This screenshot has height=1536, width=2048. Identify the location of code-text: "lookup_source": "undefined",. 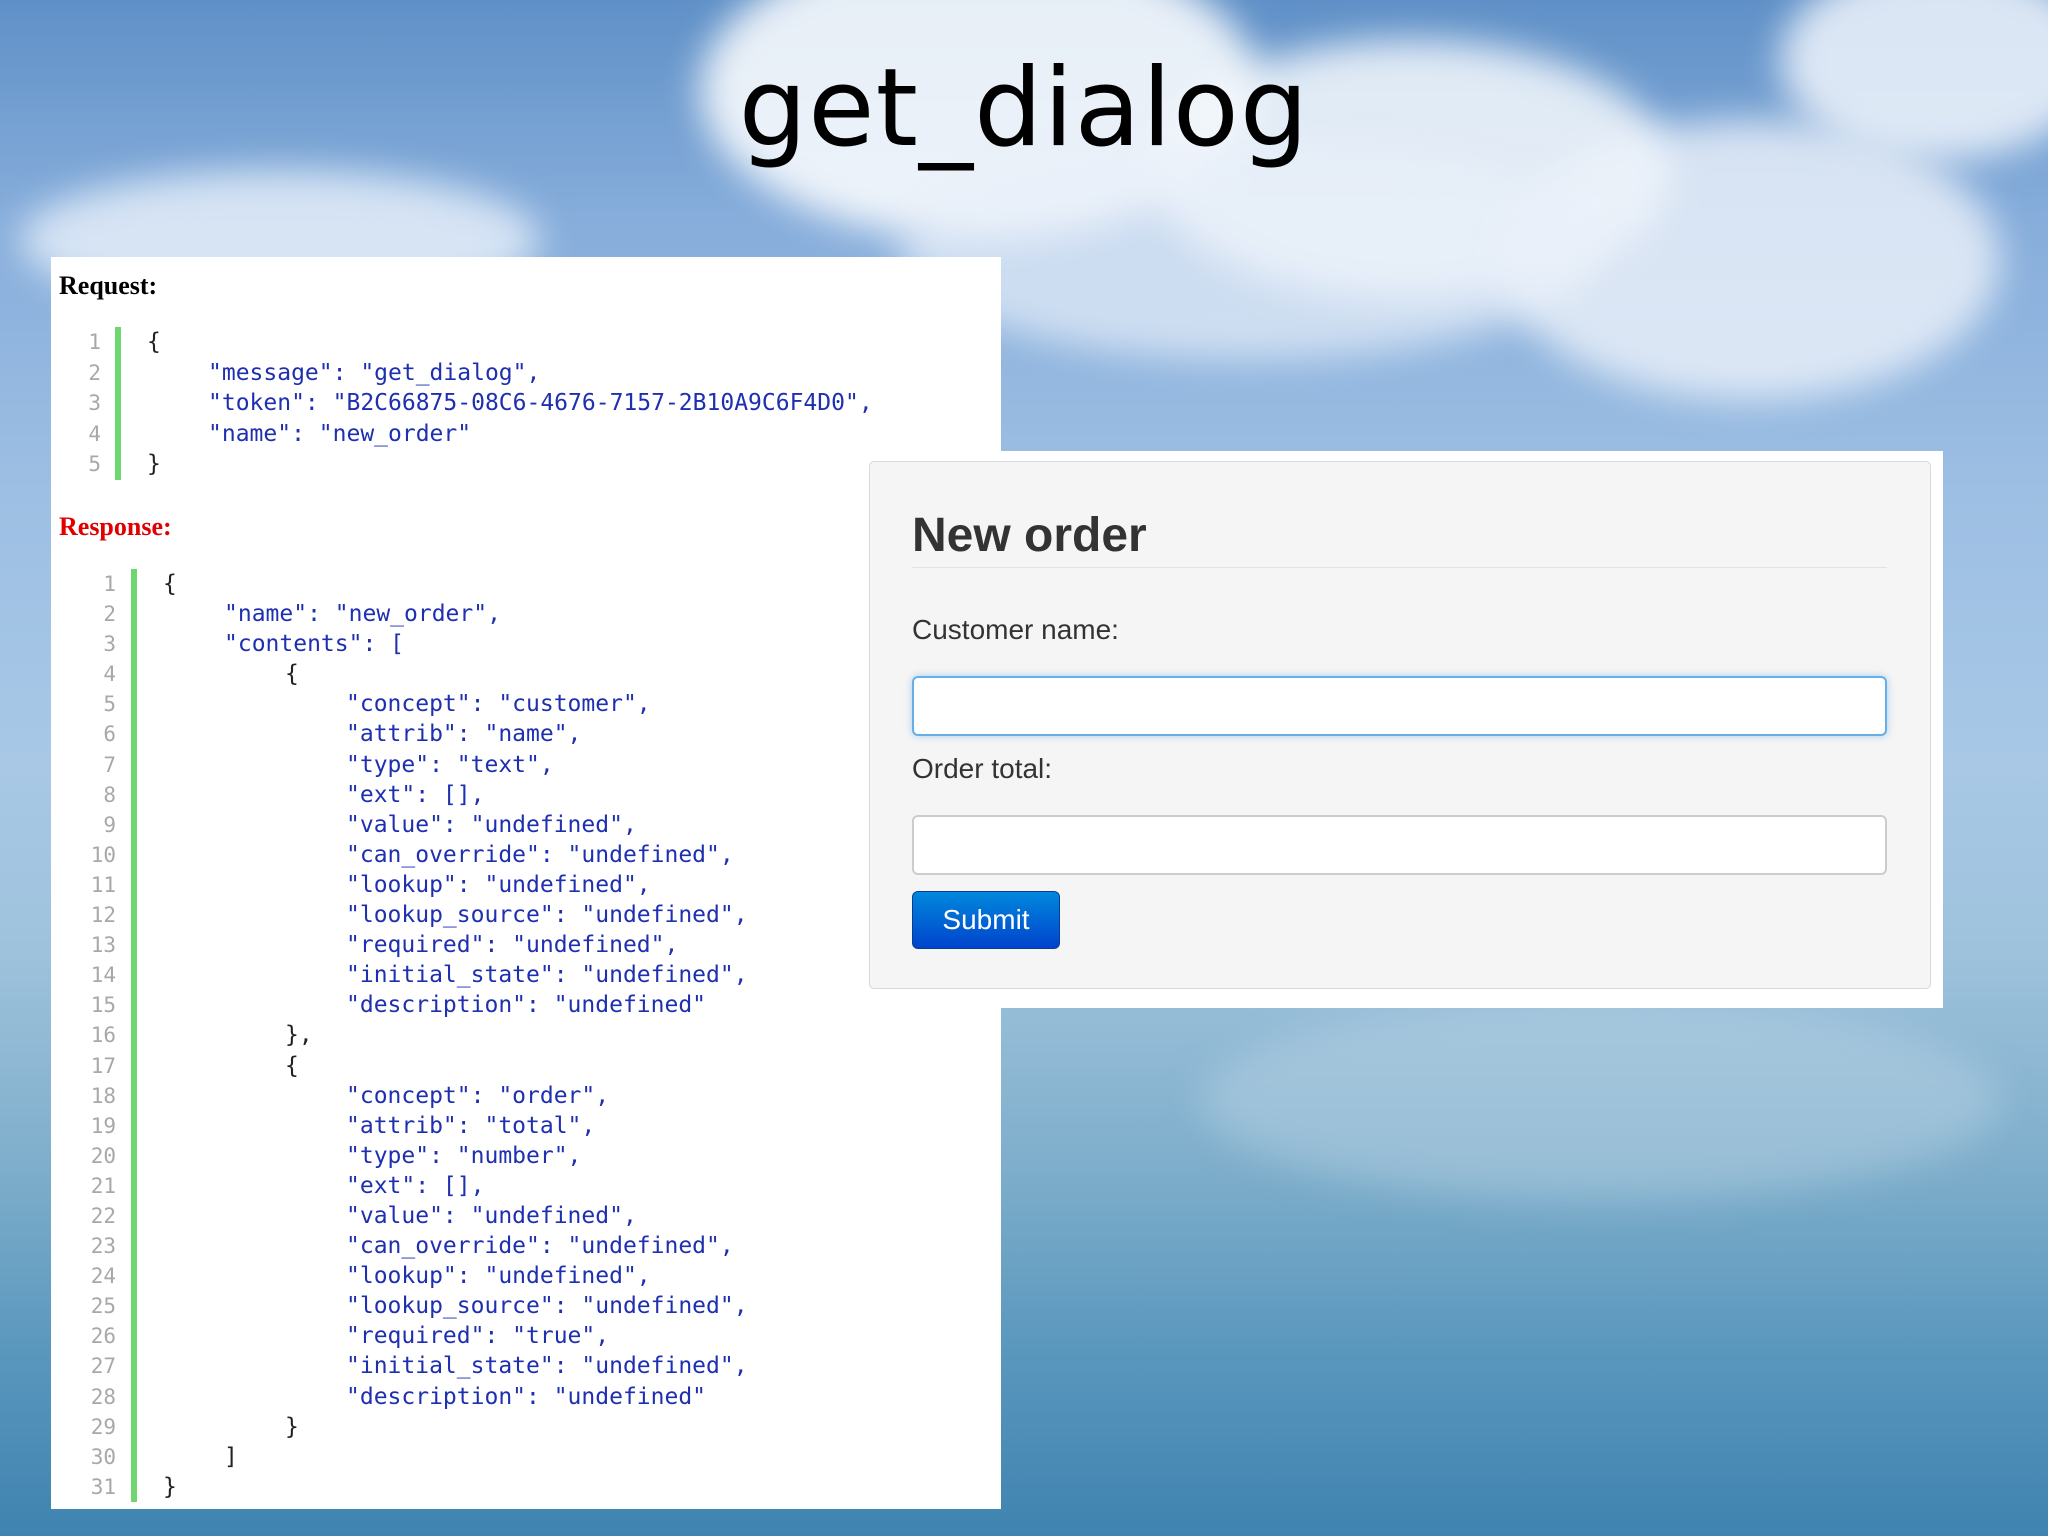
(547, 1306).